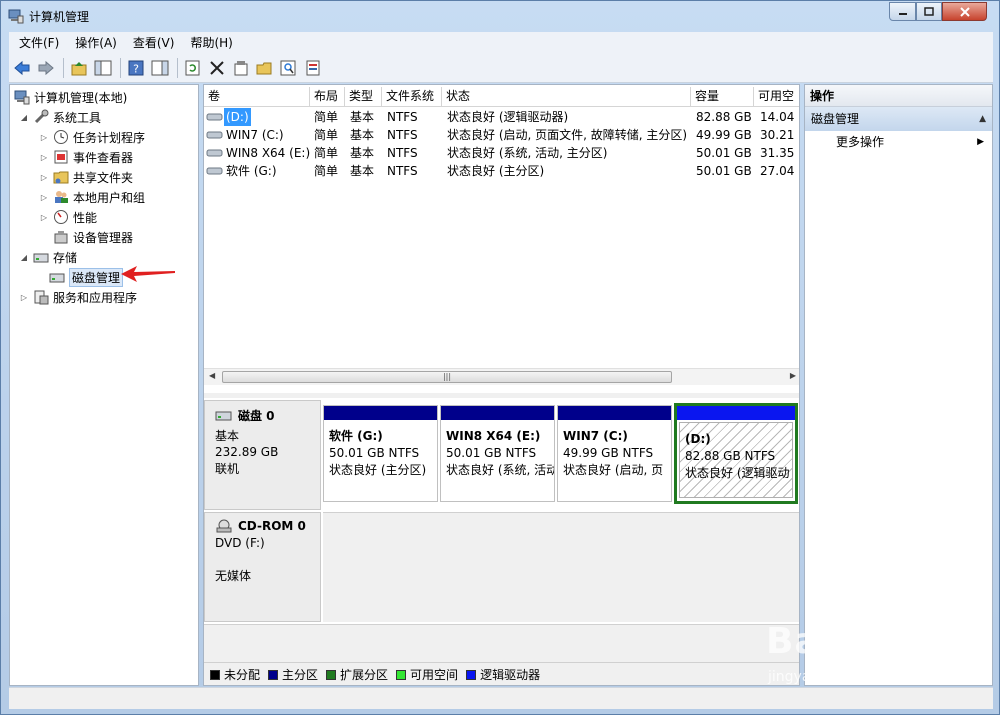 This screenshot has width=1000, height=715. I want to click on status-cell: 状态良好 (系统, 活动, 主分区), so click(527, 153).